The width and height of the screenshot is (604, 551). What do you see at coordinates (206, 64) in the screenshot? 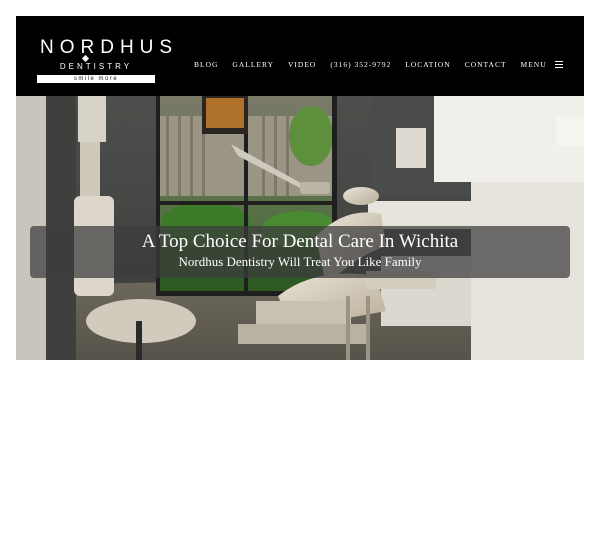
I see `nav-blog: BLOG` at bounding box center [206, 64].